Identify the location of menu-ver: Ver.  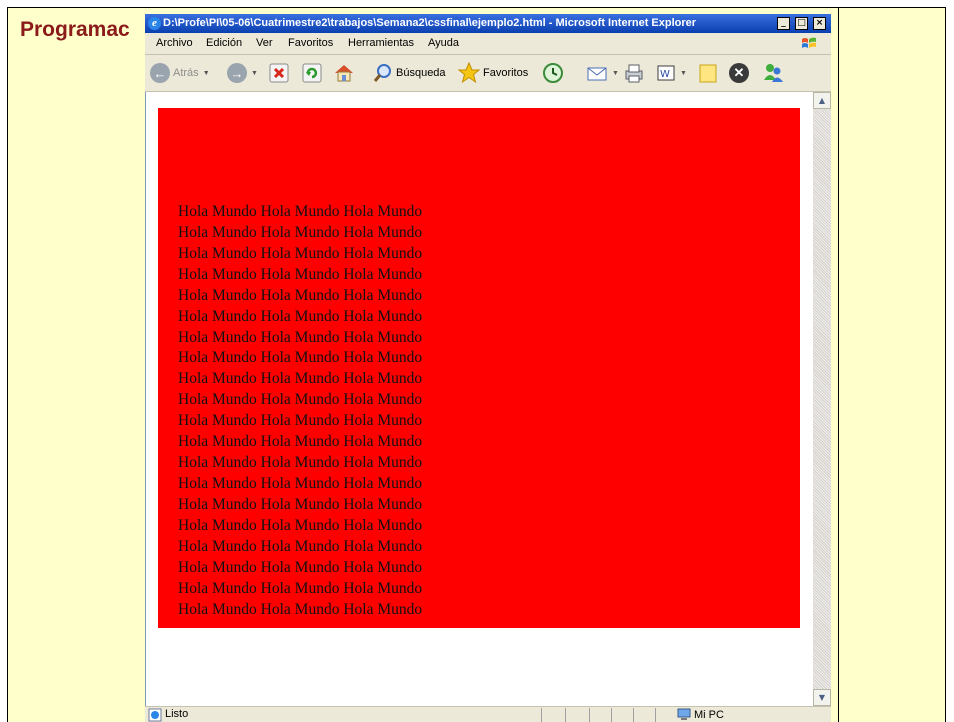
(264, 43).